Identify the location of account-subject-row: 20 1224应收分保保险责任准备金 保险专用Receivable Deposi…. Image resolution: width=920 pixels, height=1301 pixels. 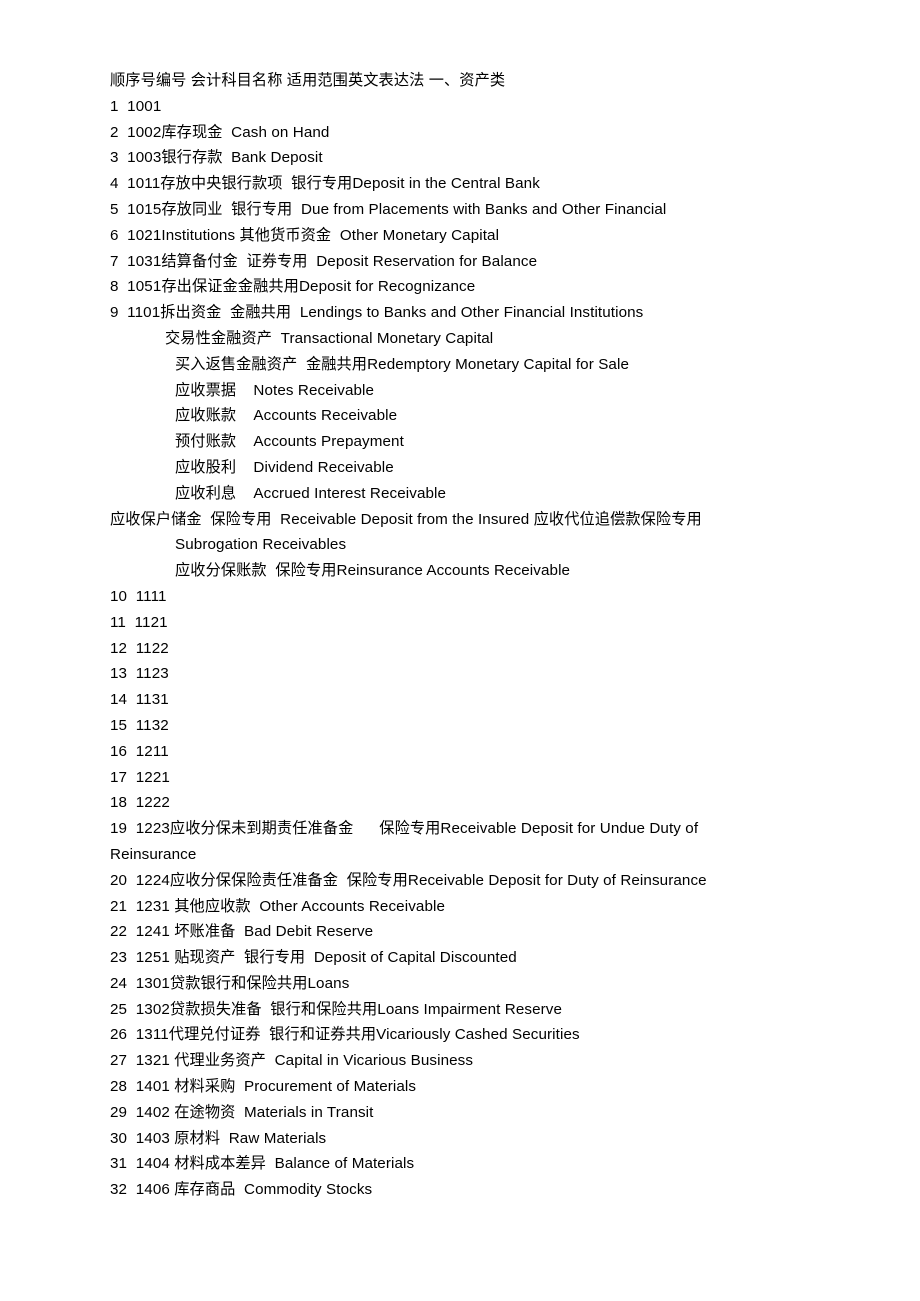
(408, 880).